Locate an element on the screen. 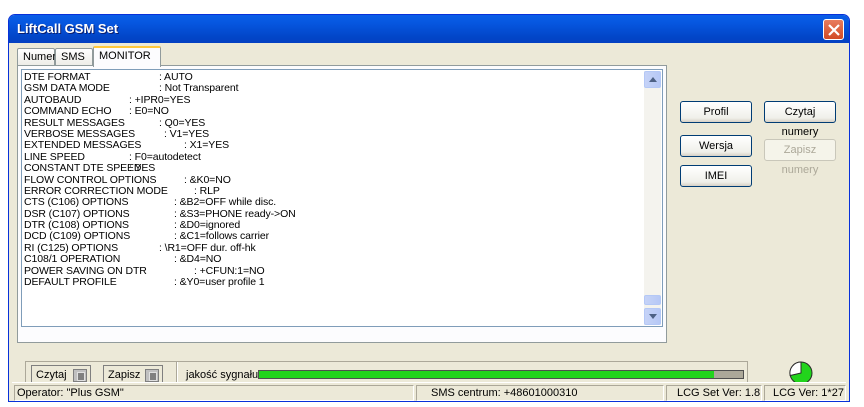 Image resolution: width=864 pixels, height=407 pixels. monitor-line-value: : &D4=NO is located at coordinates (198, 259).